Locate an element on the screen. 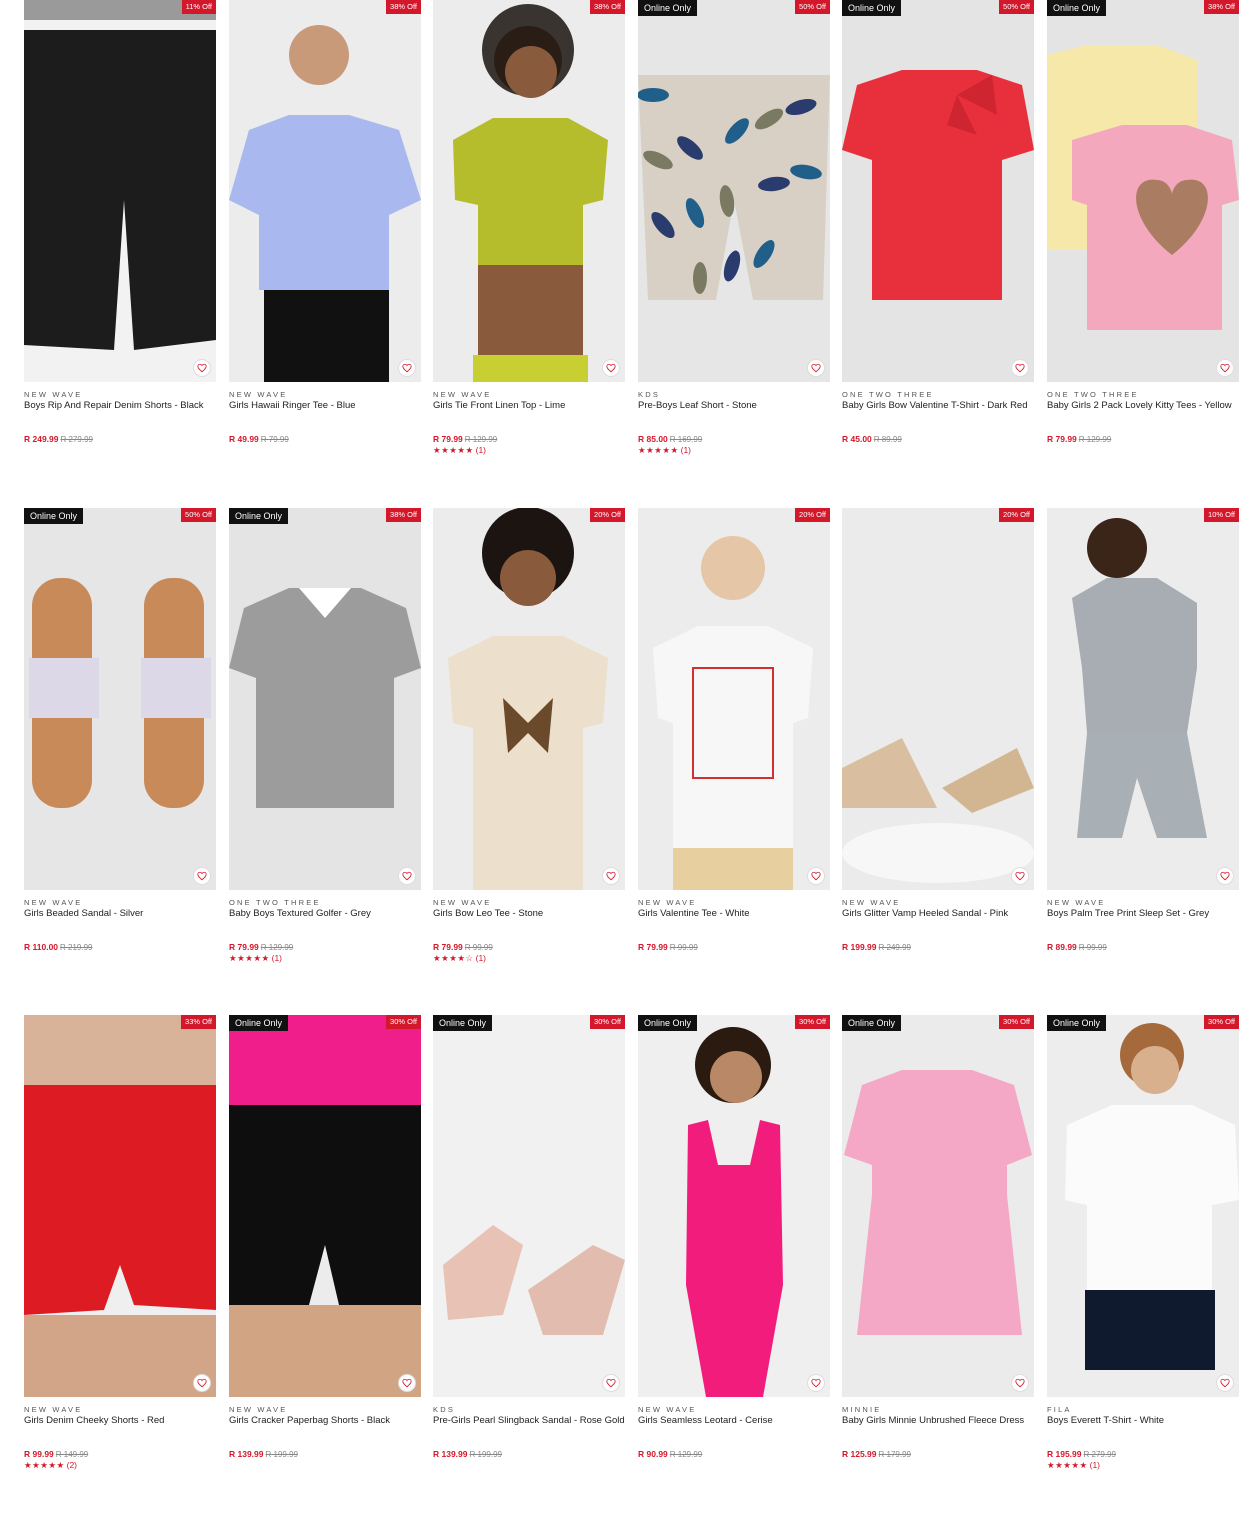 This screenshot has width=1250, height=1514. product-name: Girls Beaded Sandal - Silver is located at coordinates (120, 914).